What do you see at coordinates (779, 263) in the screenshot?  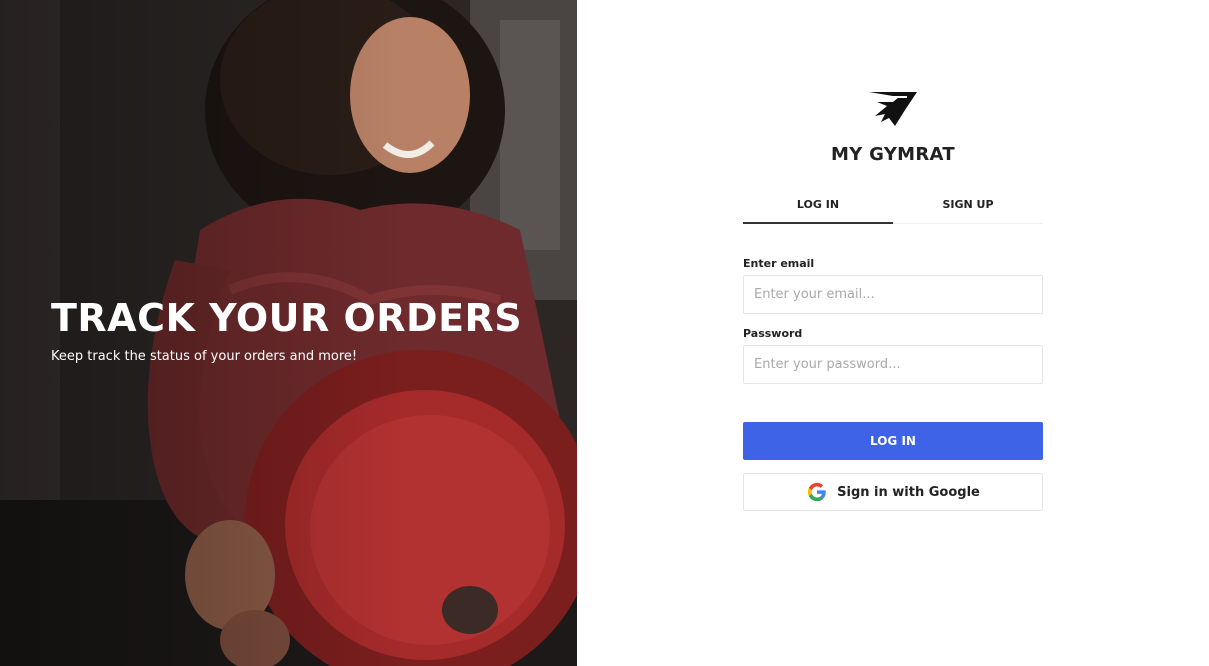 I see `email-label: Enter email` at bounding box center [779, 263].